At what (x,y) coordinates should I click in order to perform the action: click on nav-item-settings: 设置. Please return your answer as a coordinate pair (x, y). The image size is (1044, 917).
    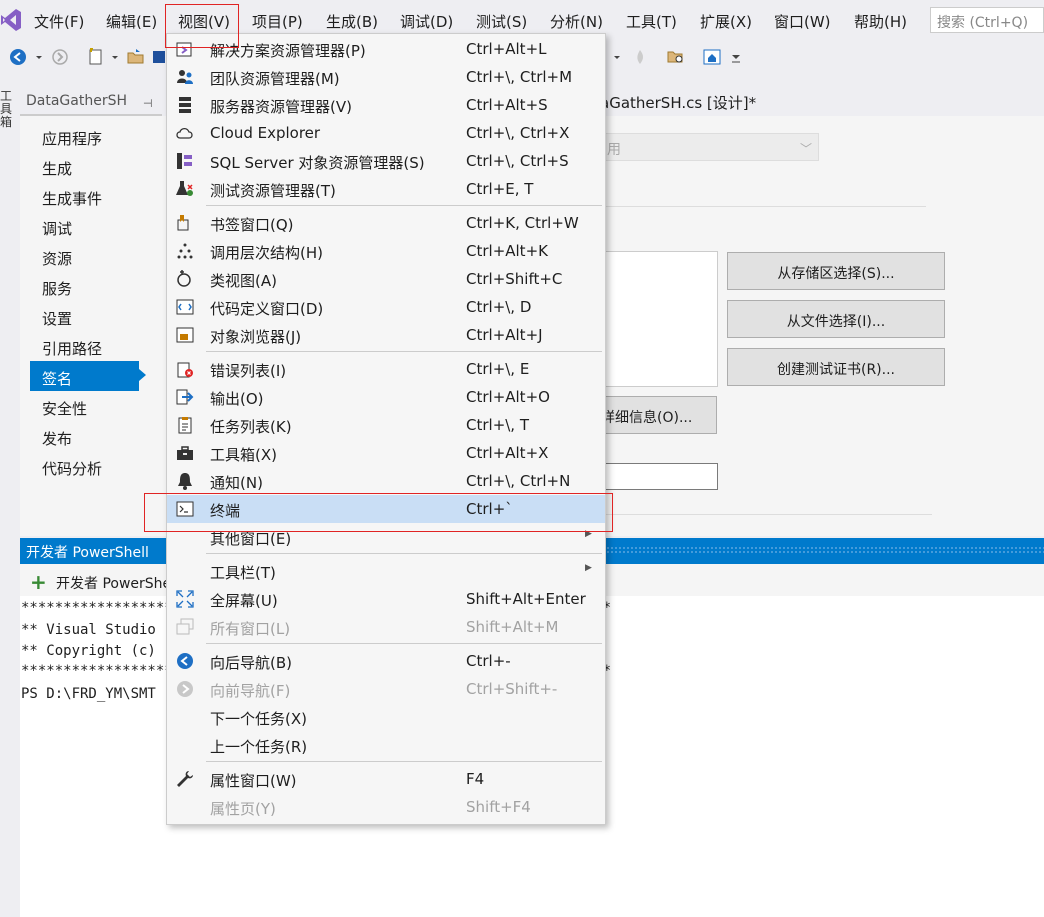
    Looking at the image, I should click on (84, 316).